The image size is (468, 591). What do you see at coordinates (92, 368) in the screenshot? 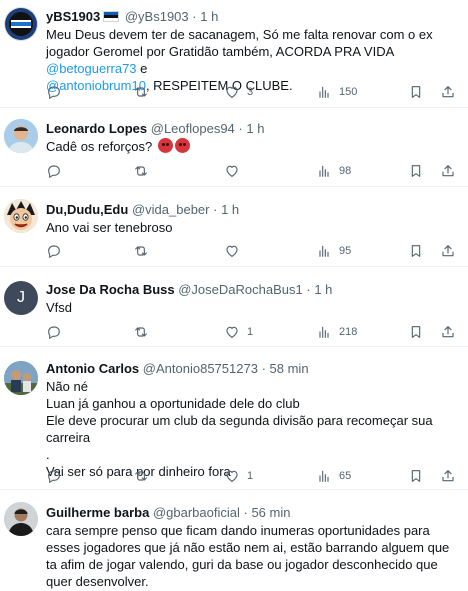
I see `author-name: Antonio Carlos` at bounding box center [92, 368].